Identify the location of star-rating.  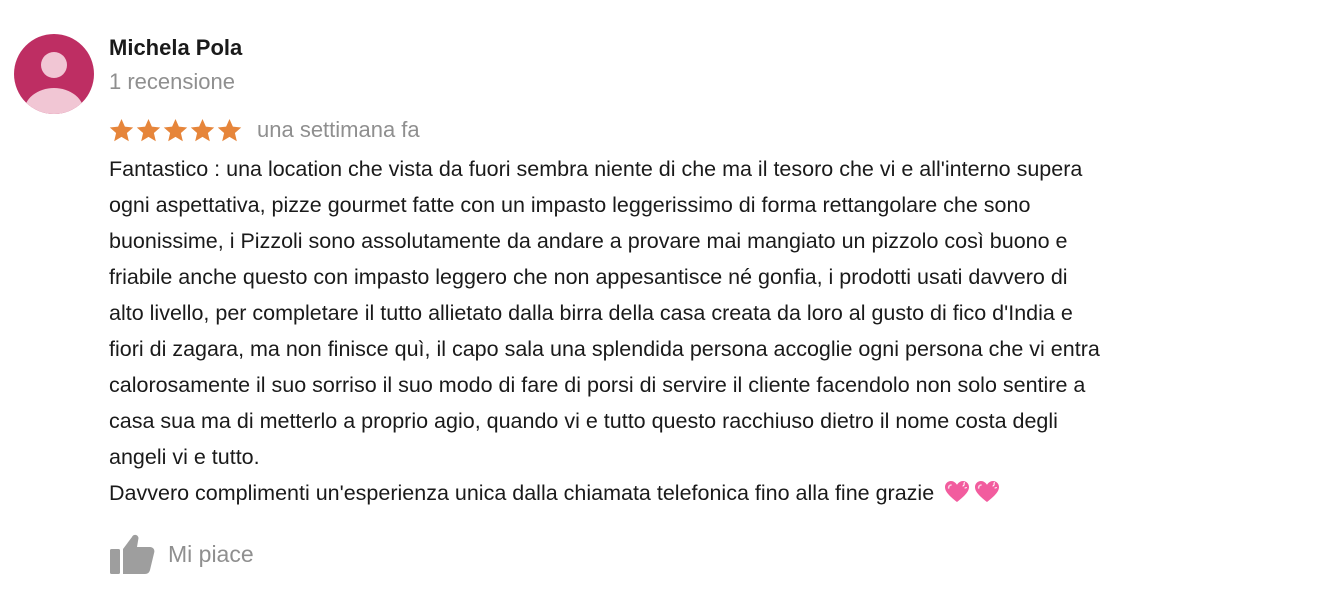
(175, 130).